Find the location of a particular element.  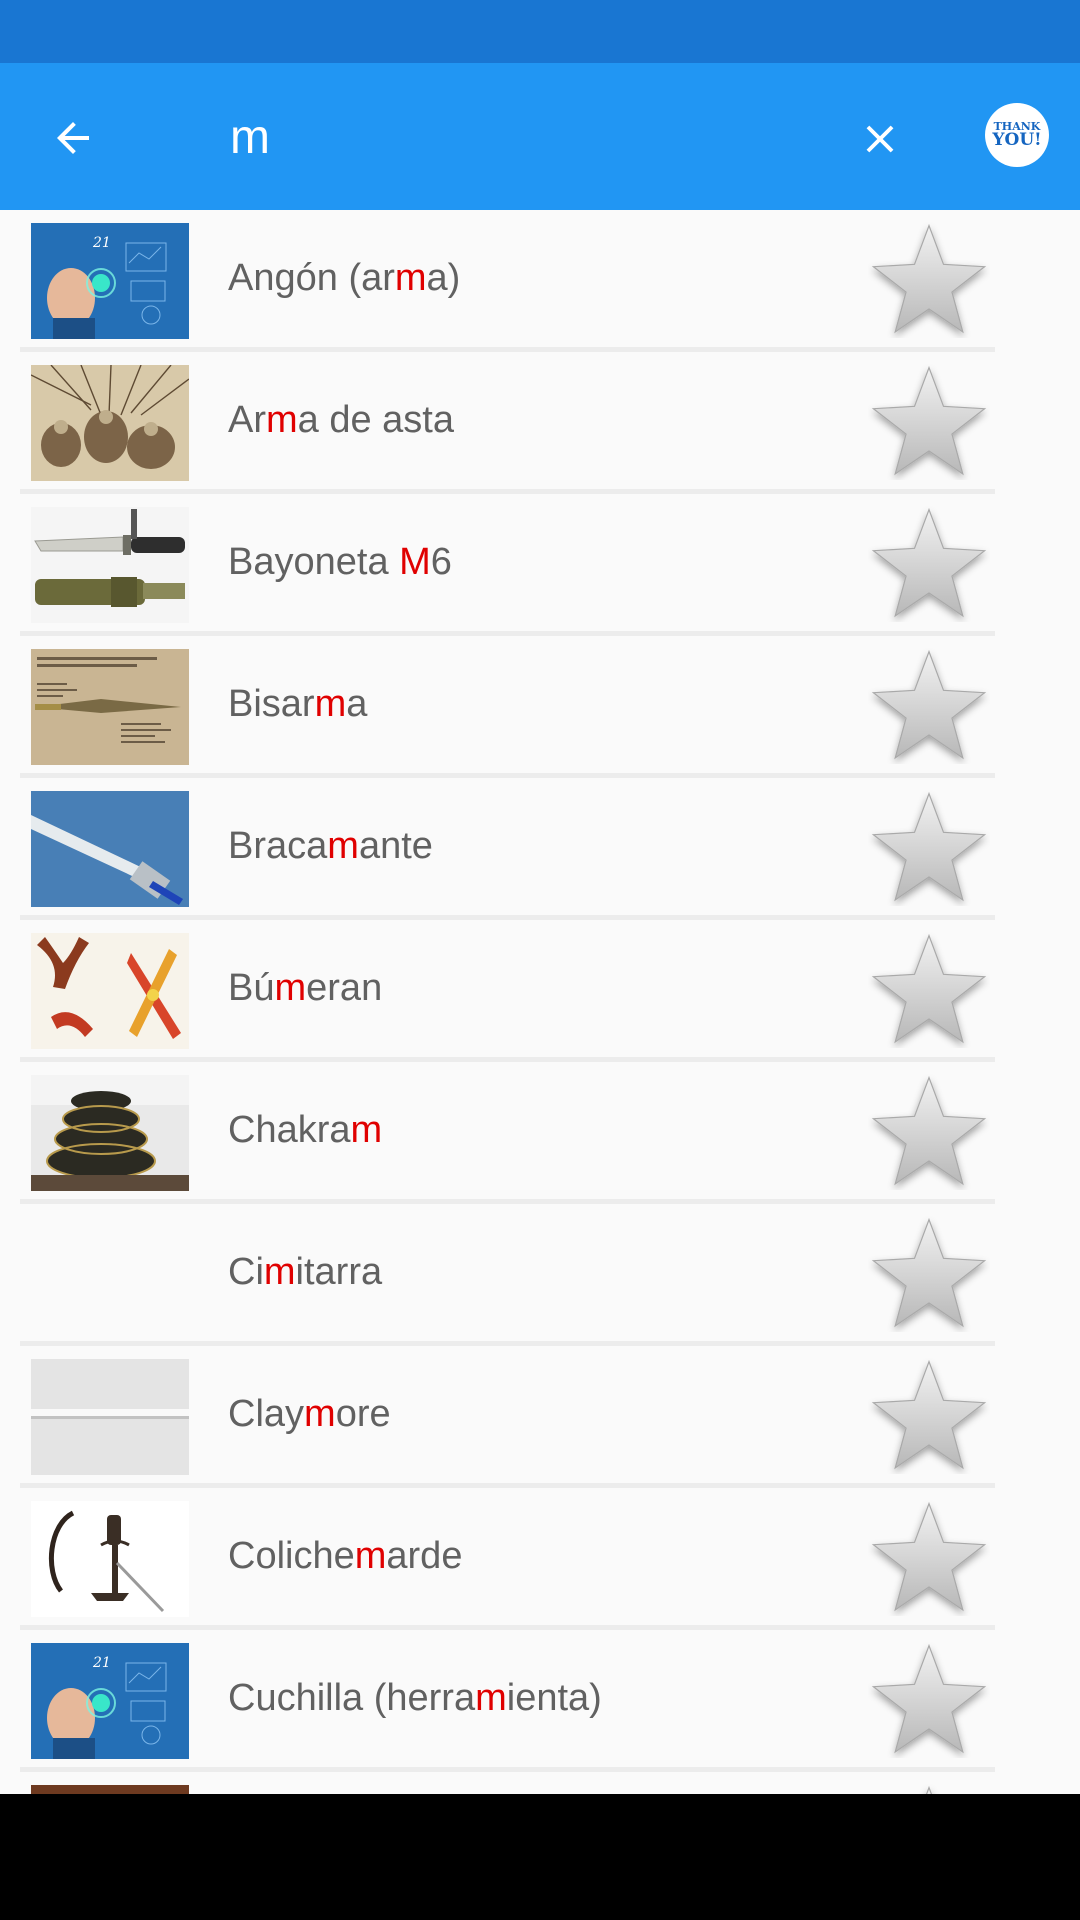

list-item: Arma de asta is located at coordinates (507, 423).